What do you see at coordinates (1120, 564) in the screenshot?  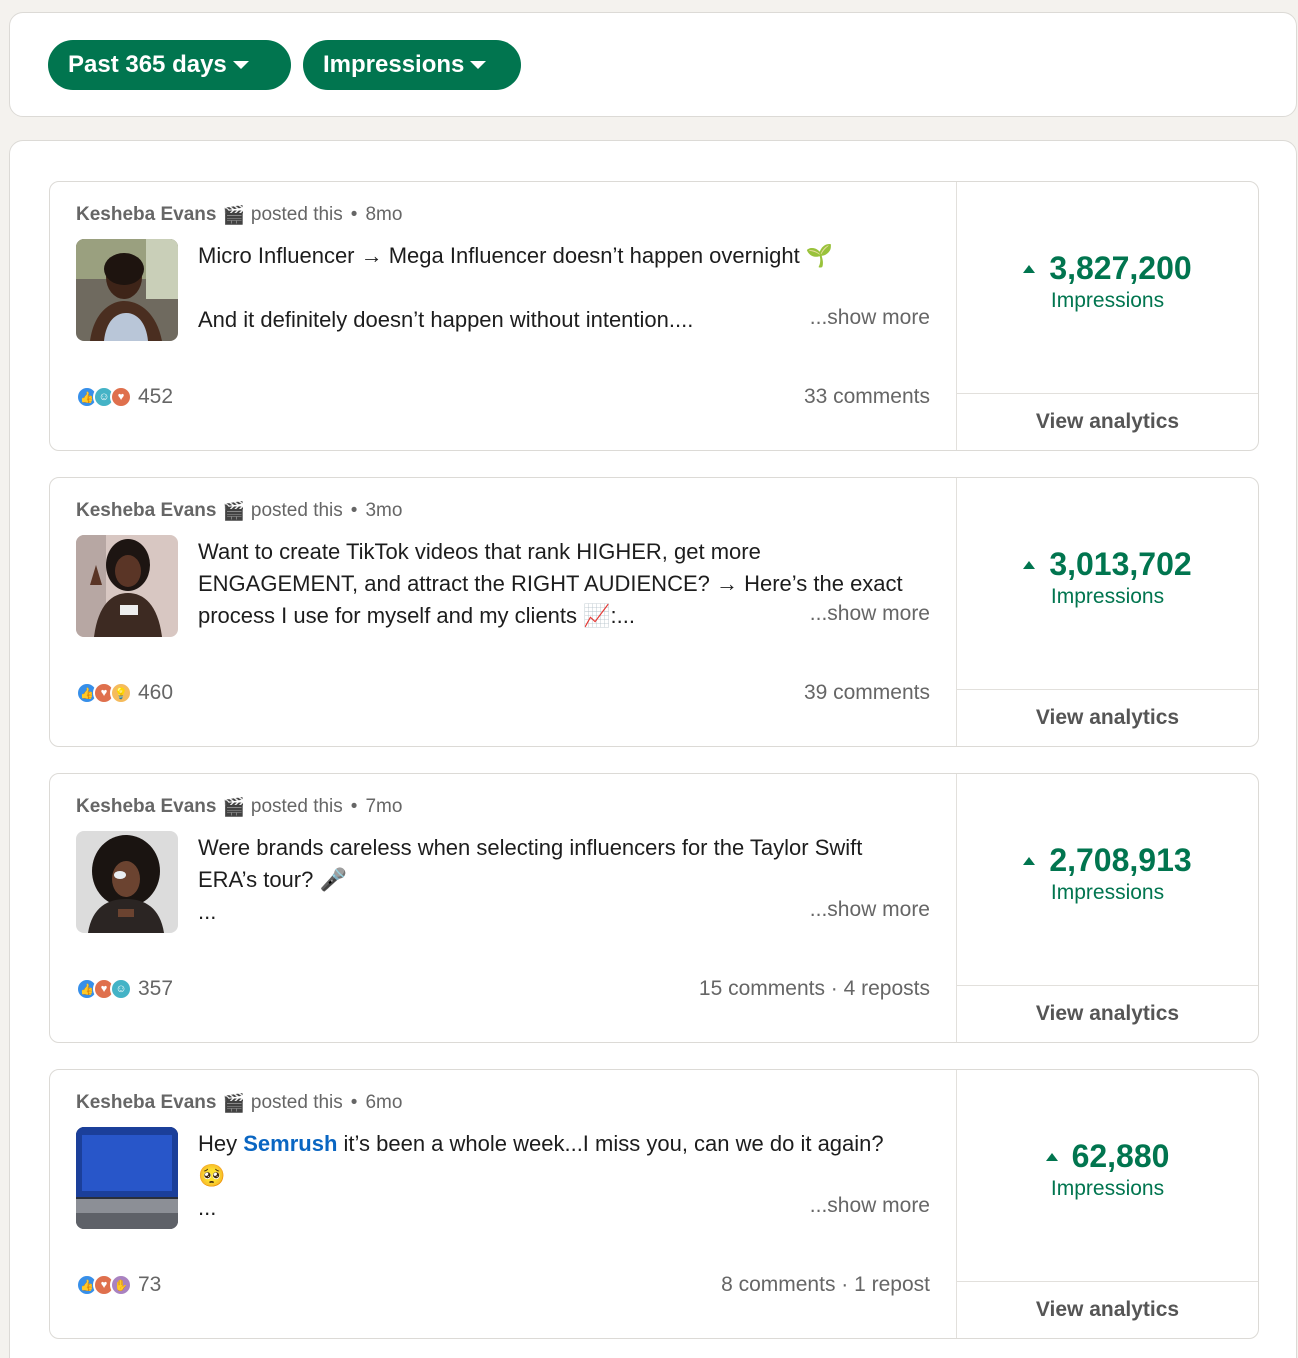 I see `impressions-value: 3,013,702` at bounding box center [1120, 564].